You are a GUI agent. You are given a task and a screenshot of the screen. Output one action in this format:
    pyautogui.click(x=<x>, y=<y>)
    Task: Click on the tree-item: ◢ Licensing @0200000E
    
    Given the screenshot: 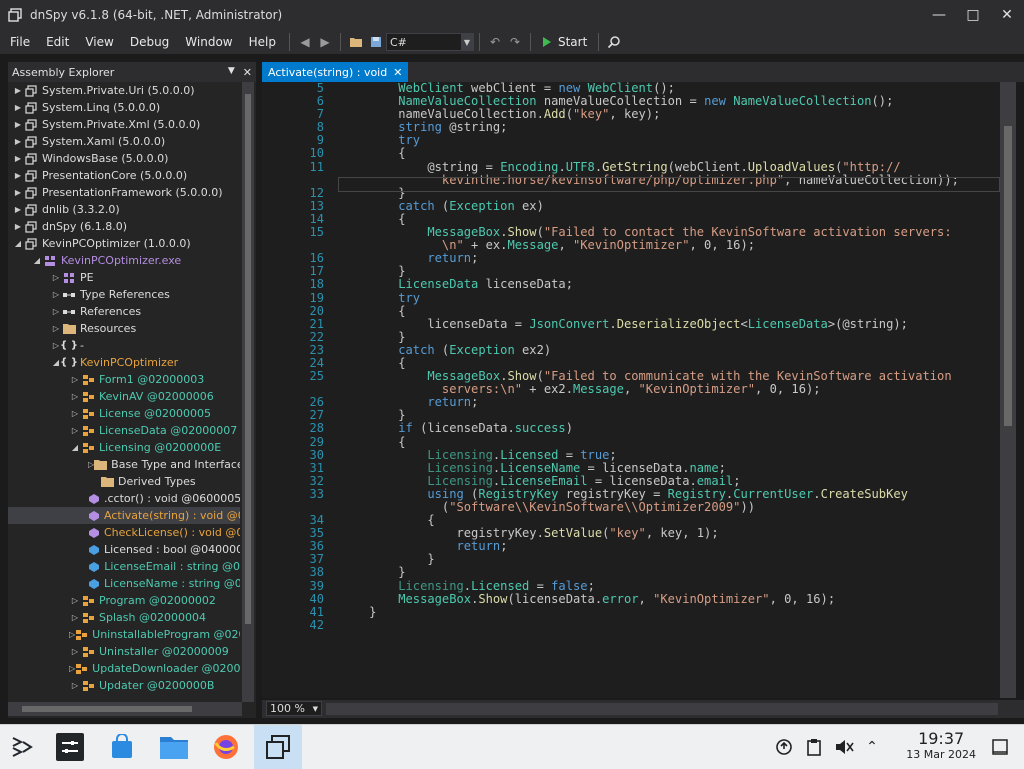 What is the action you would take?
    pyautogui.click(x=124, y=447)
    